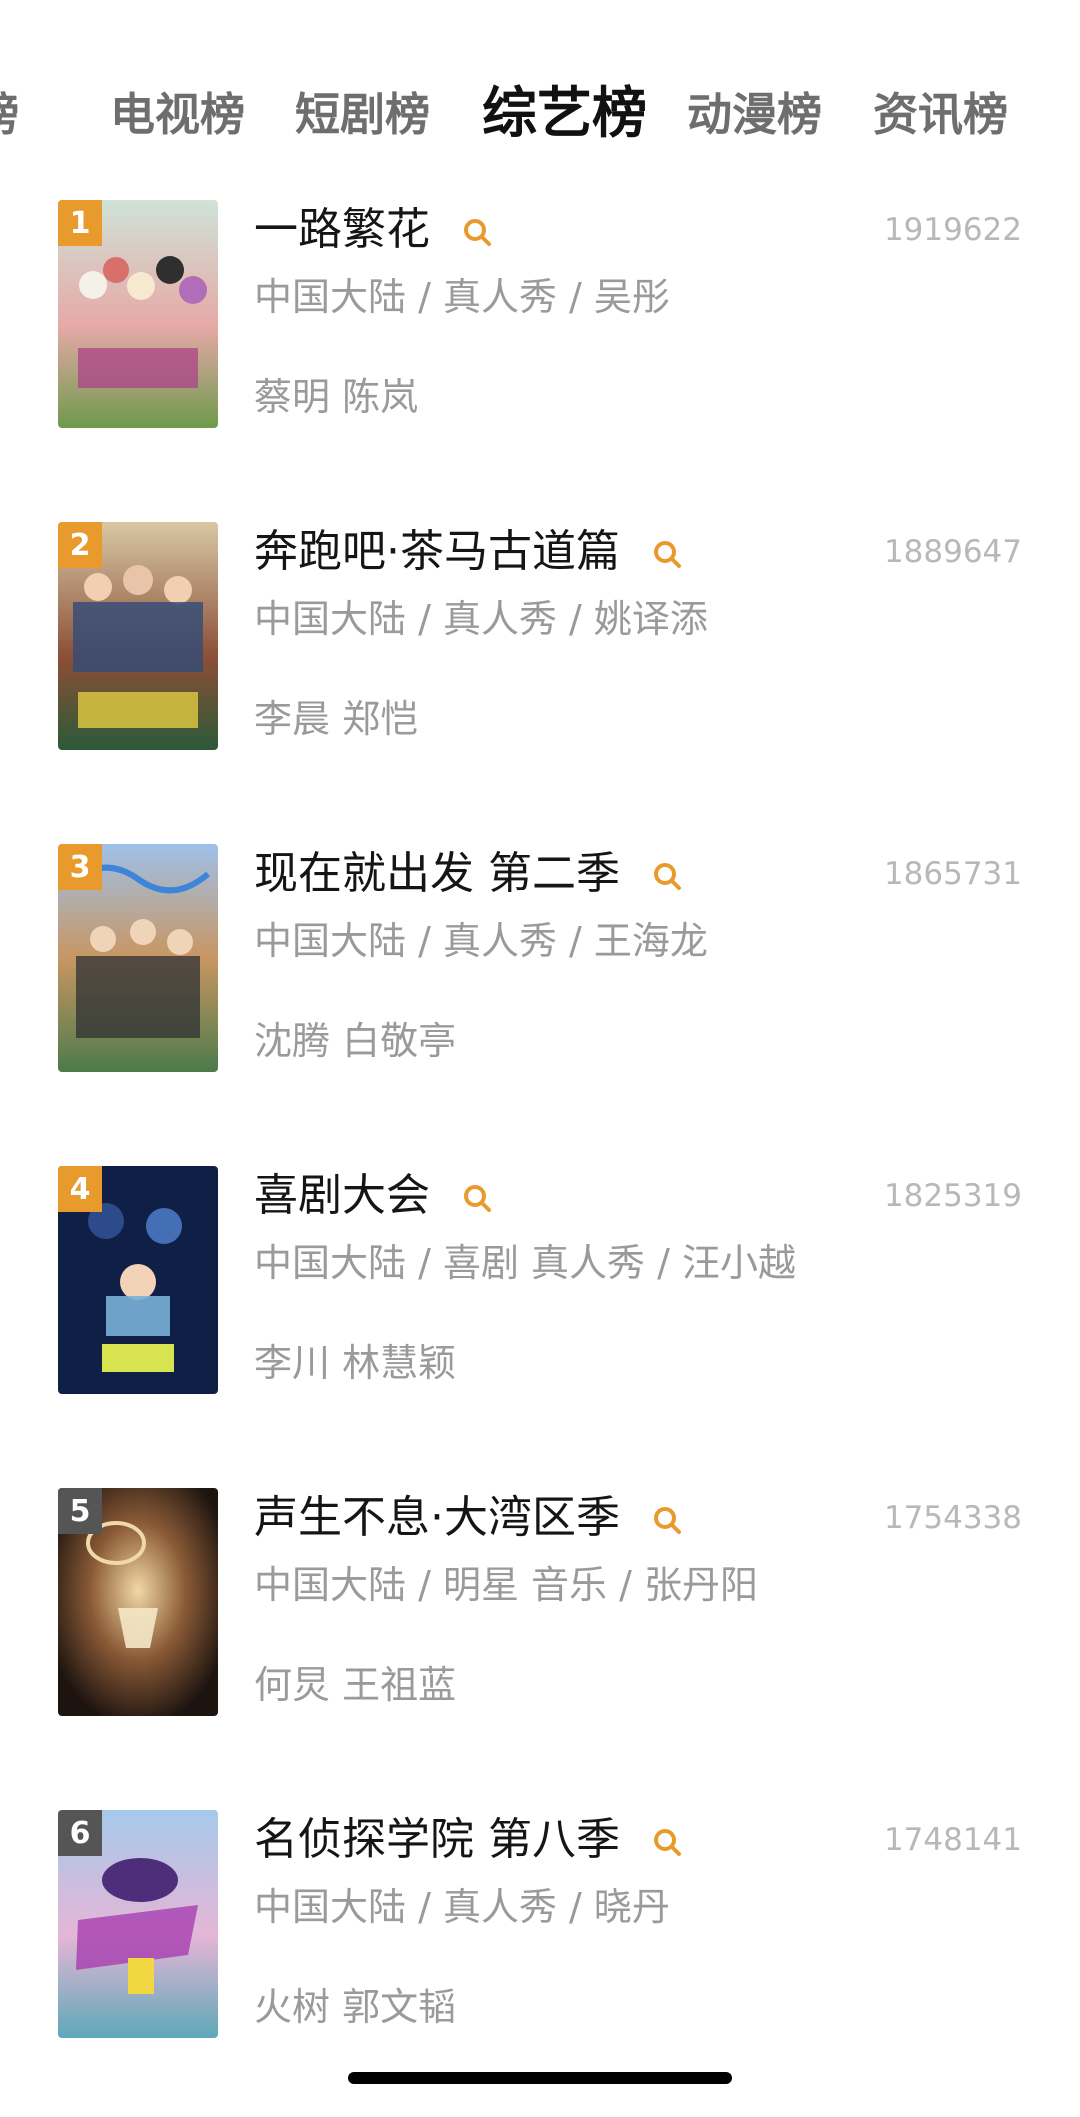 The width and height of the screenshot is (1080, 2117). I want to click on rank-badge: 2, so click(80, 545).